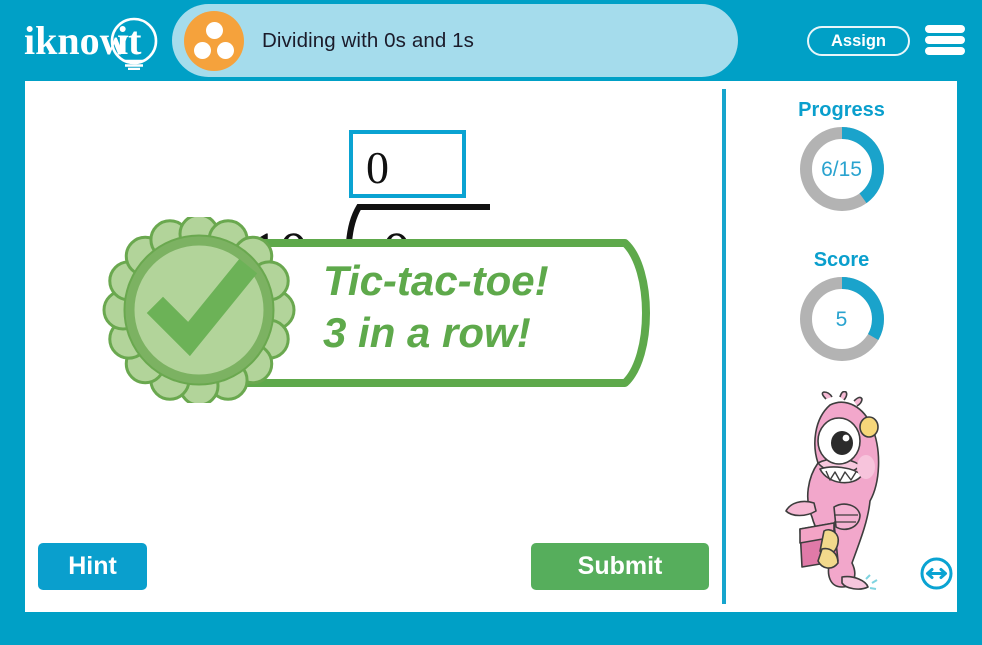  What do you see at coordinates (95, 43) in the screenshot?
I see `iknowit-logo: iknow it` at bounding box center [95, 43].